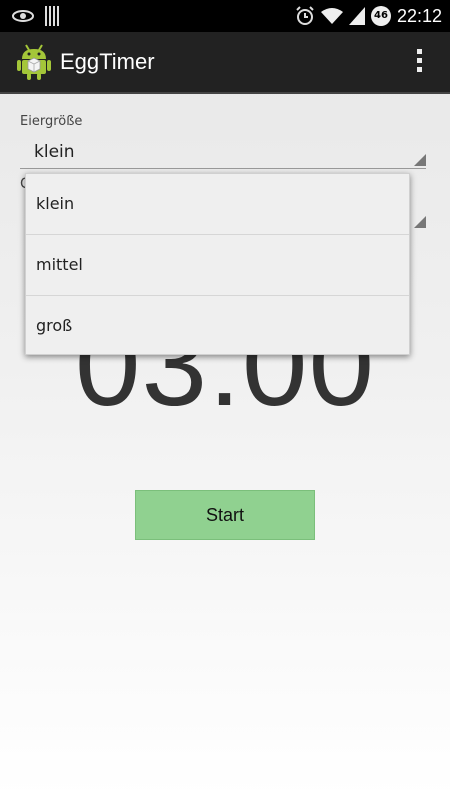 The image size is (450, 798). I want to click on android-egg-icon, so click(34, 61).